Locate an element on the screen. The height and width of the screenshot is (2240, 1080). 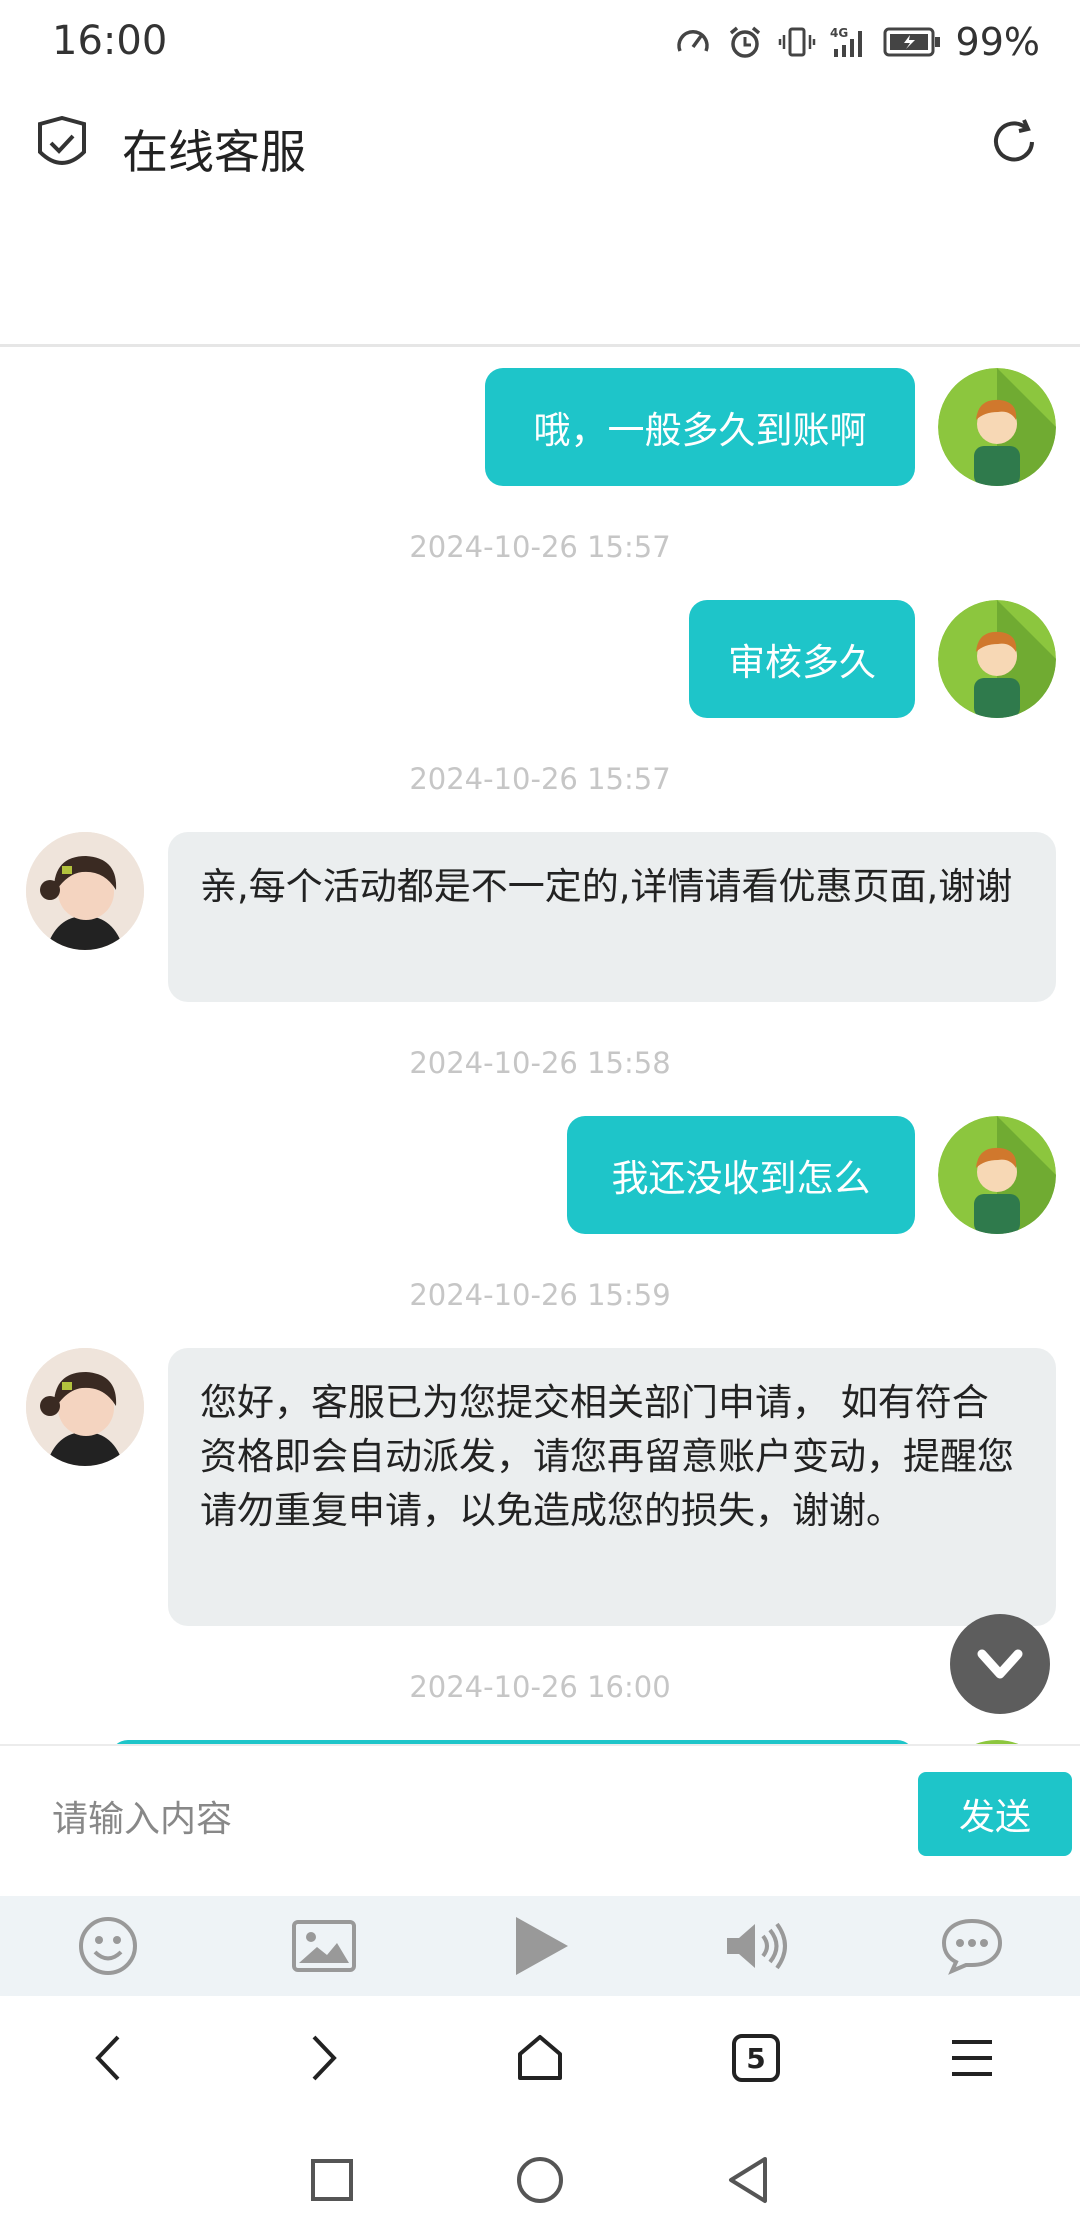
composer-bar: 发送 is located at coordinates (540, 1821).